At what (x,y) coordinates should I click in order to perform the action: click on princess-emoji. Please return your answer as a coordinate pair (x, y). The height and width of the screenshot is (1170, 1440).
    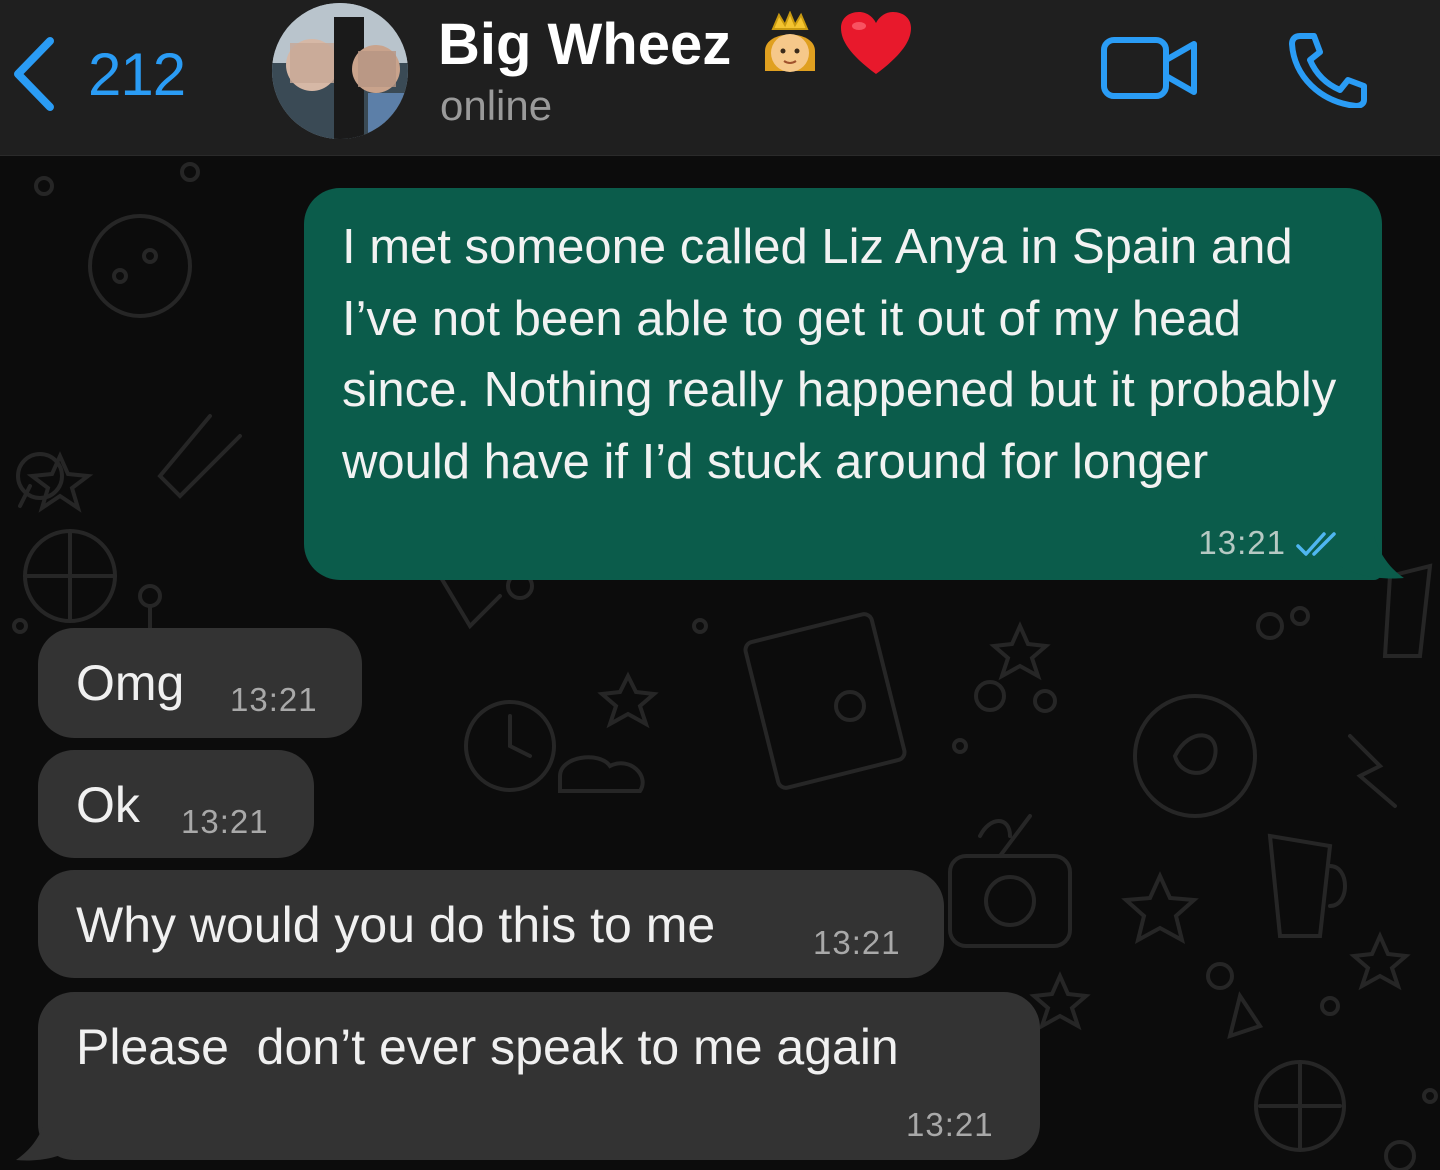
    Looking at the image, I should click on (790, 44).